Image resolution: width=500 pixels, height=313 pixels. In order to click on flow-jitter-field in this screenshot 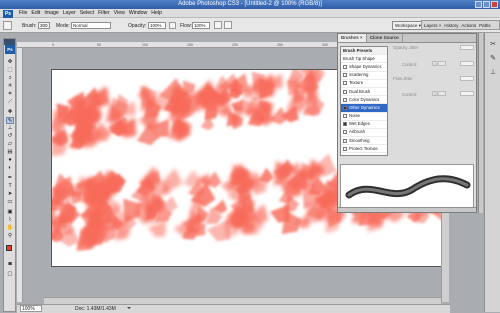, I will do `click(467, 78)`.